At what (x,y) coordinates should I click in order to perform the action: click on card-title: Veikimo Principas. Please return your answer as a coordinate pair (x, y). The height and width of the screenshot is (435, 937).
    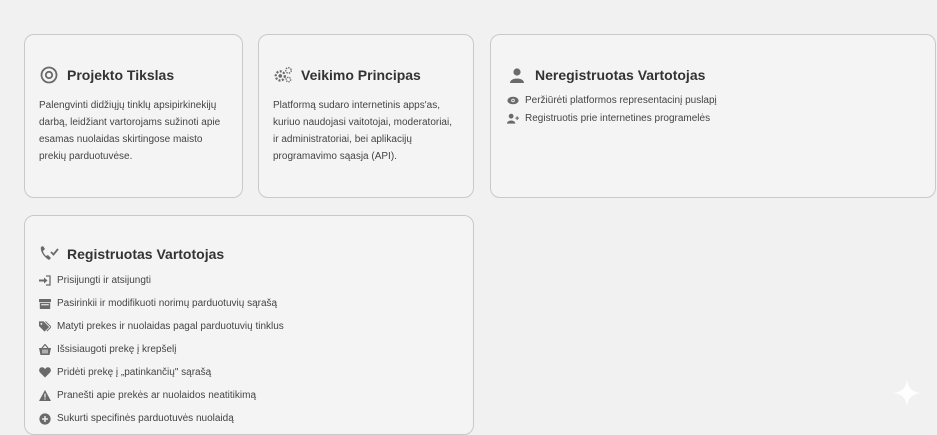
    Looking at the image, I should click on (366, 75).